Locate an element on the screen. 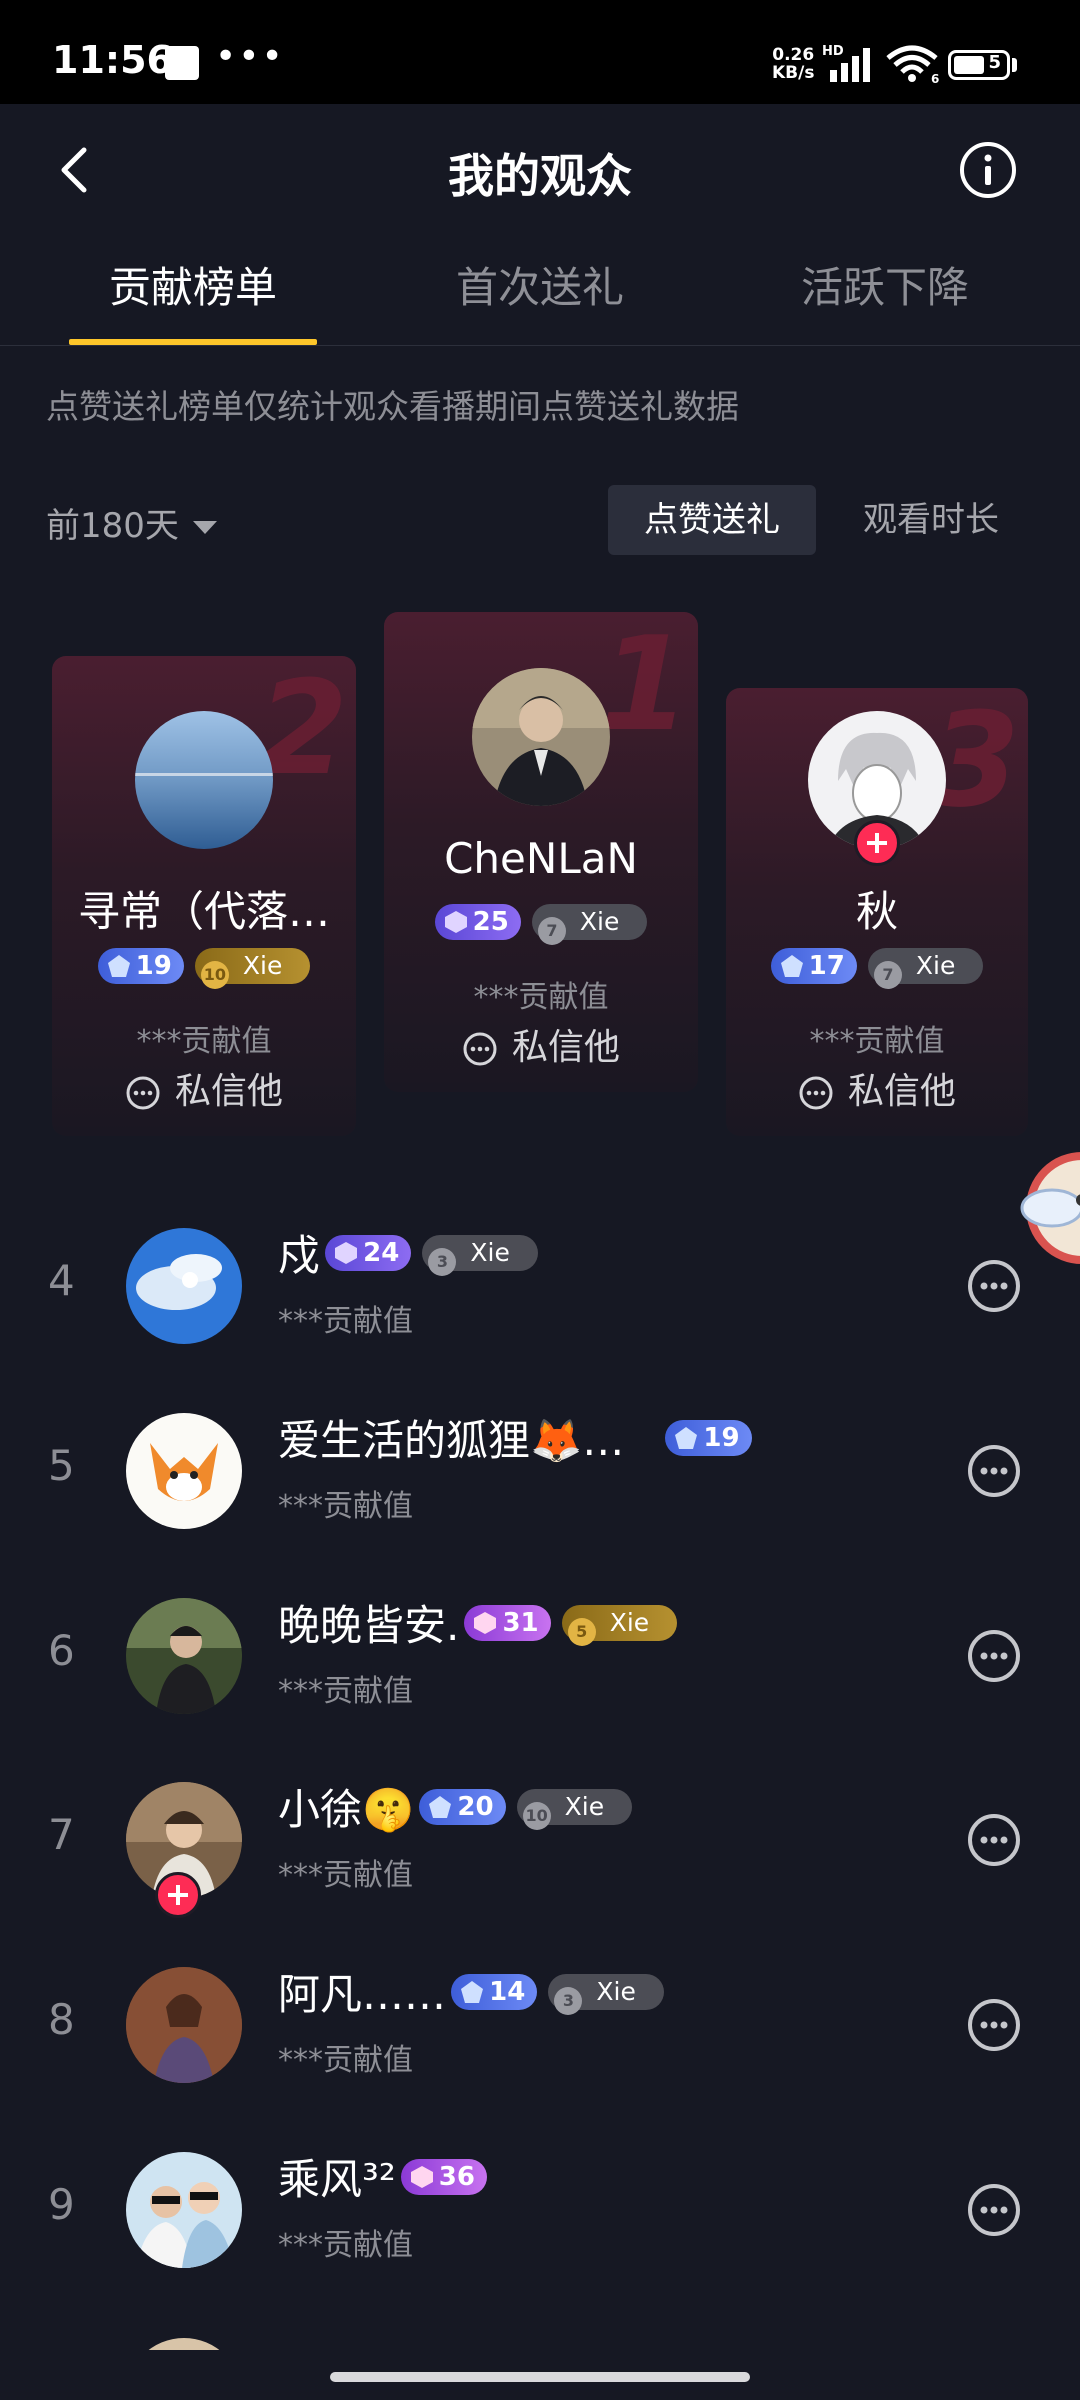  row-name-line: 小徐🤫 20 10 Xie is located at coordinates (455, 1806).